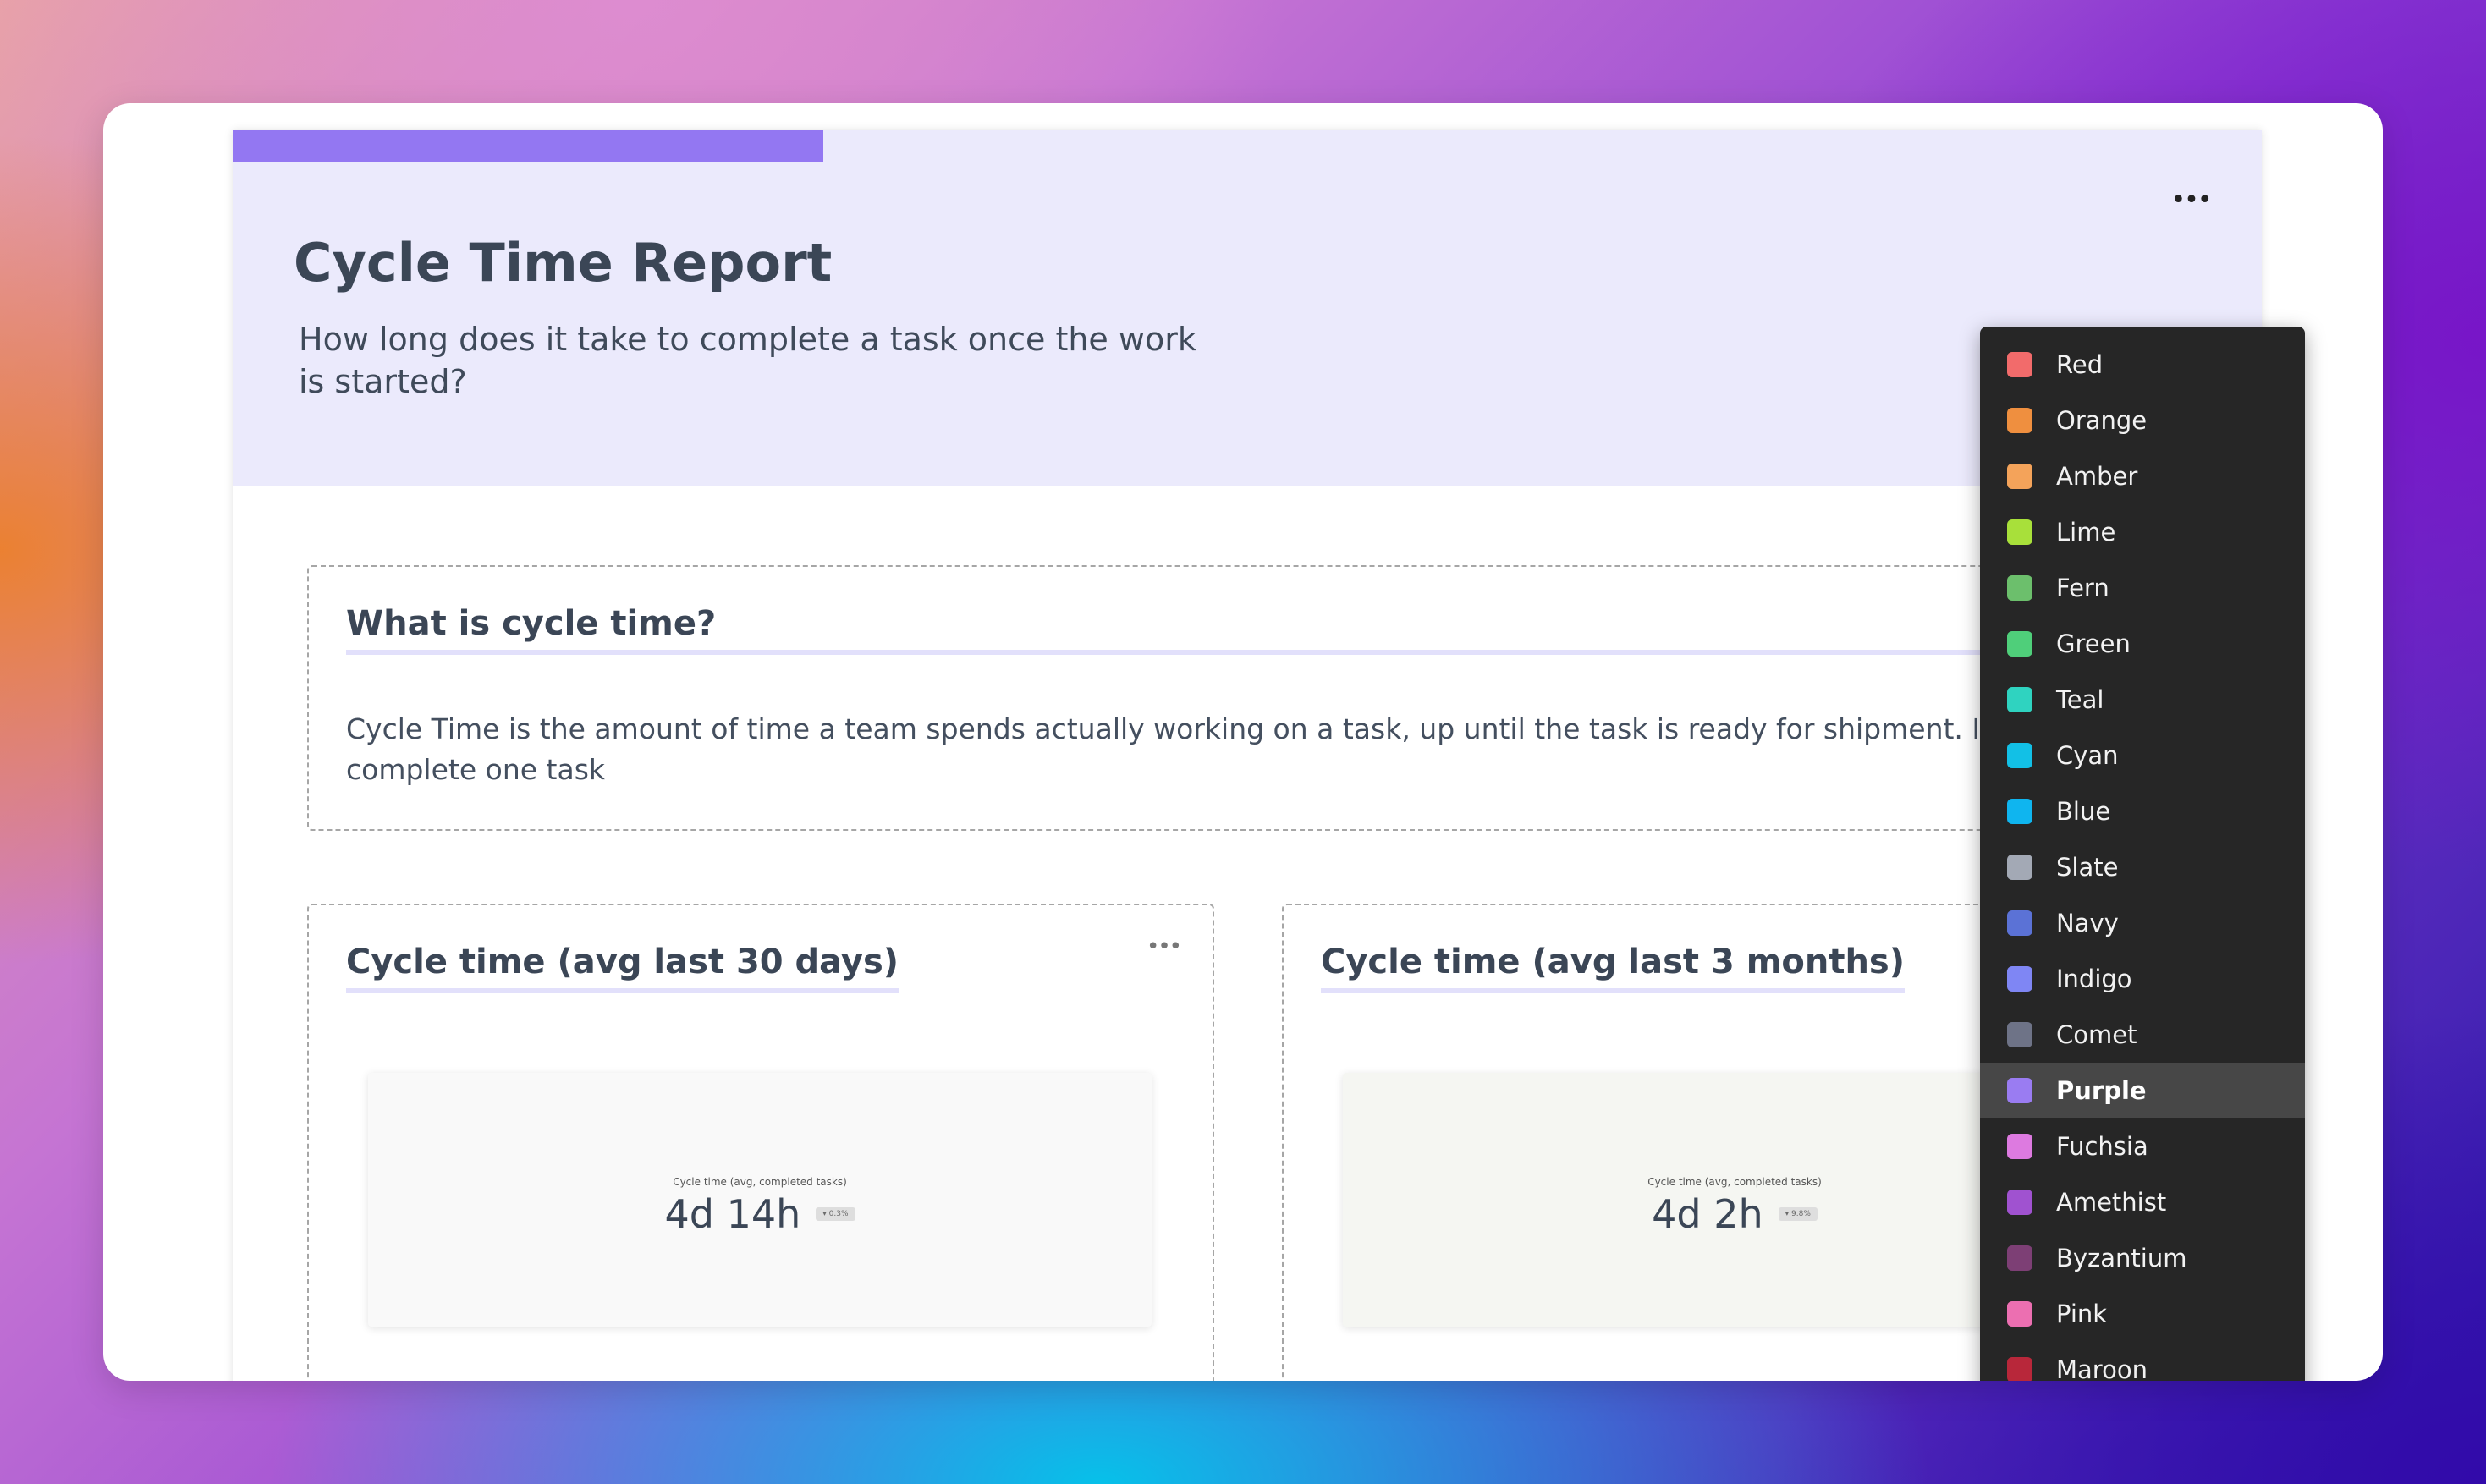  Describe the element at coordinates (2102, 1146) in the screenshot. I see `color-option-label: Fuchsia` at that location.